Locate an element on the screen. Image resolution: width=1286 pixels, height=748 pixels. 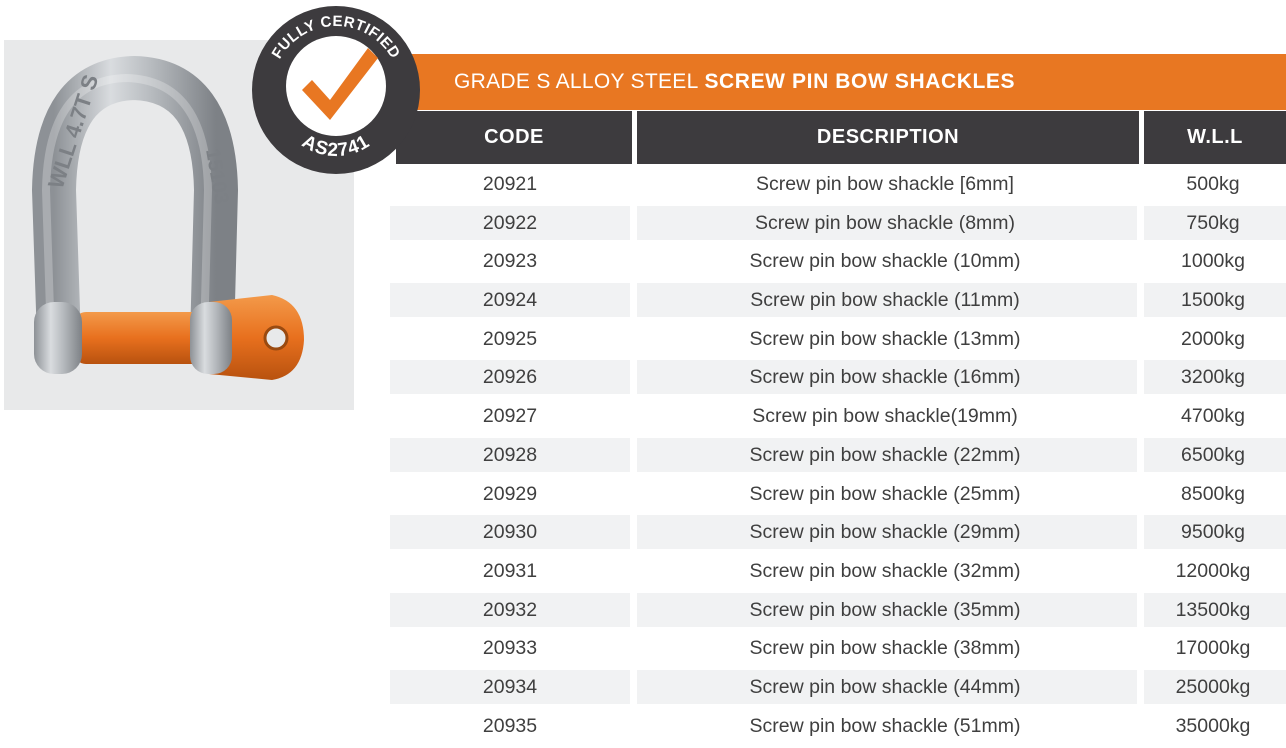
cell-description: Screw pin bow shackle (10mm) is located at coordinates (885, 261).